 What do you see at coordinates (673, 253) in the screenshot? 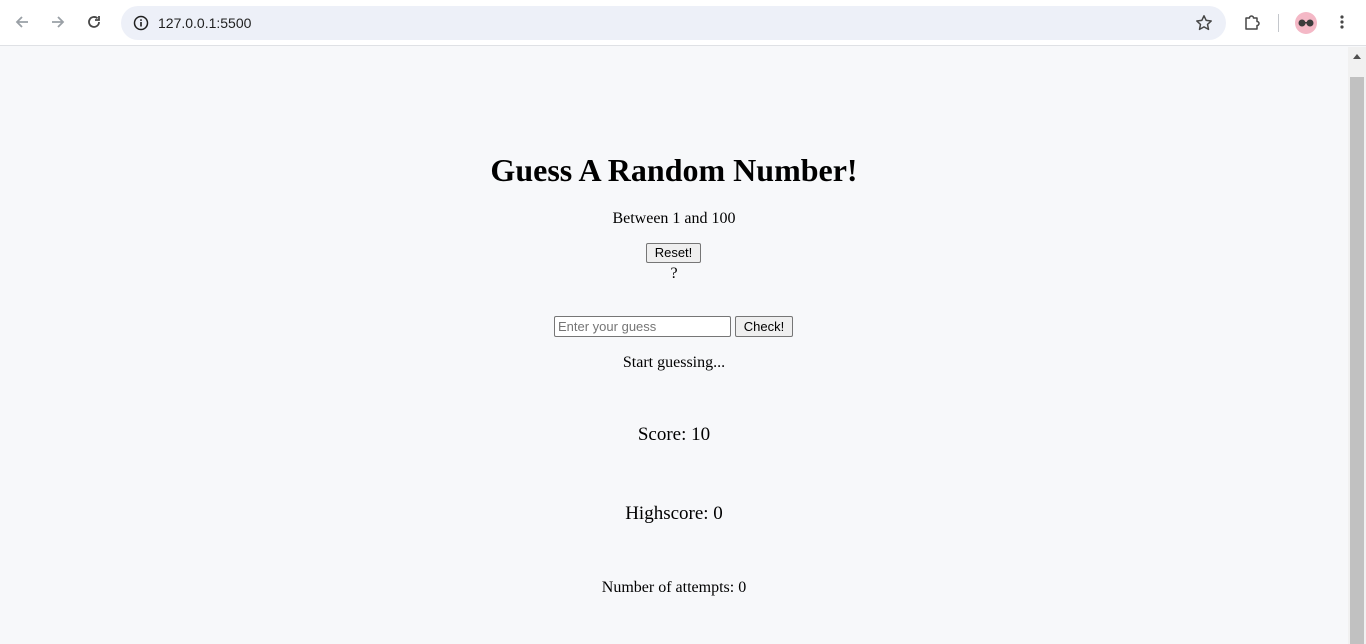
I see `reset-button: Reset!` at bounding box center [673, 253].